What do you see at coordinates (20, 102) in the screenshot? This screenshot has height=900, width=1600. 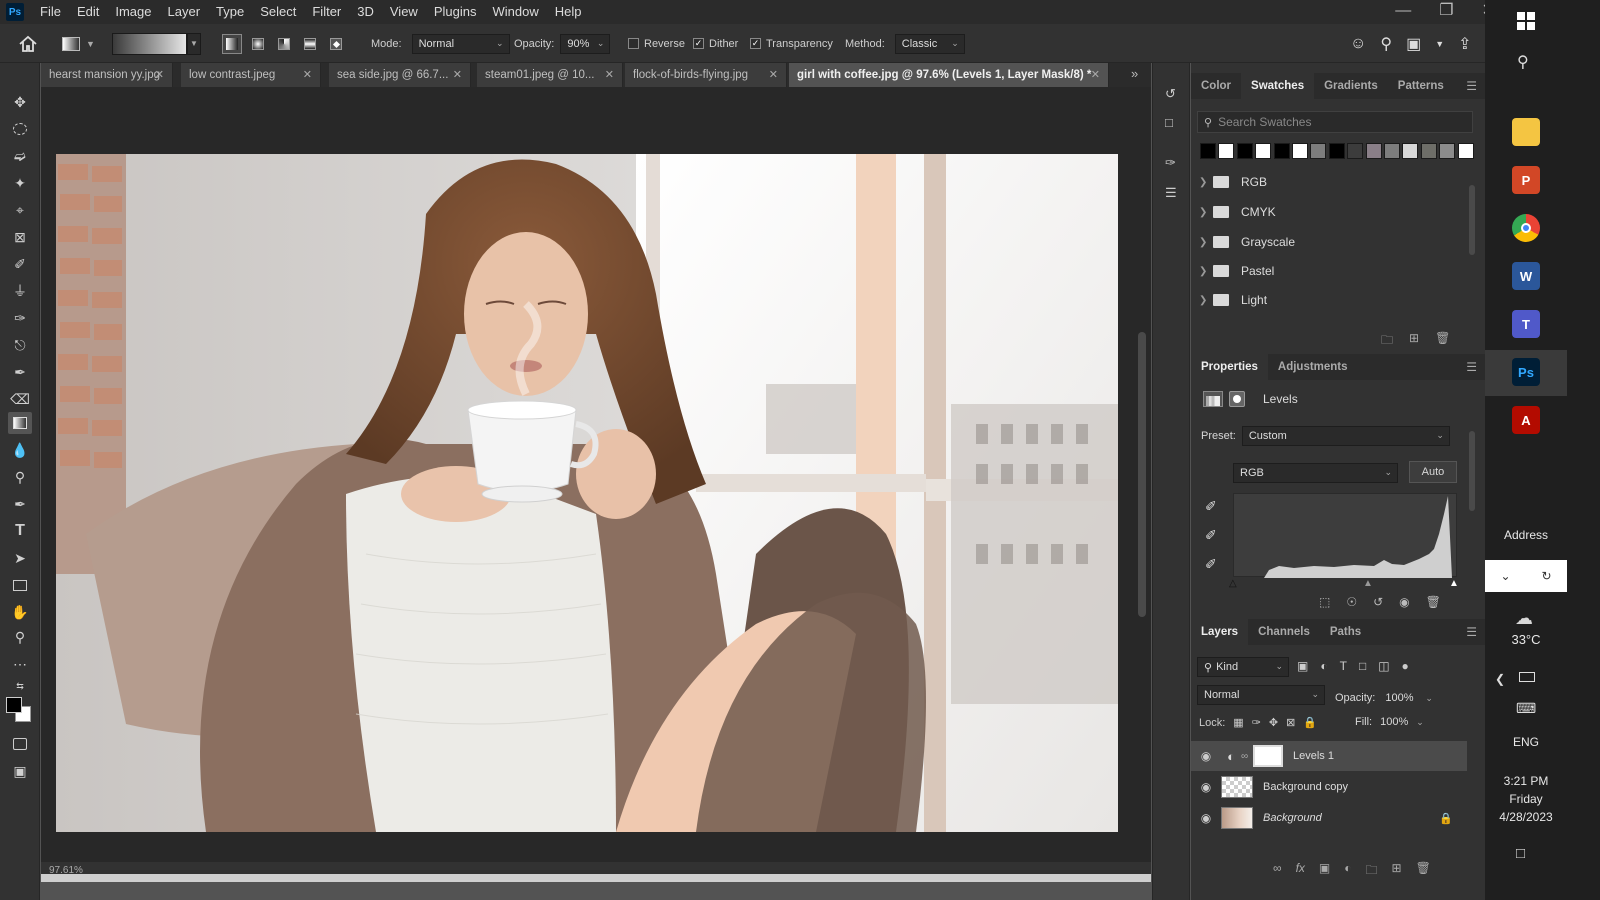 I see `move-tool-icon: ✥` at bounding box center [20, 102].